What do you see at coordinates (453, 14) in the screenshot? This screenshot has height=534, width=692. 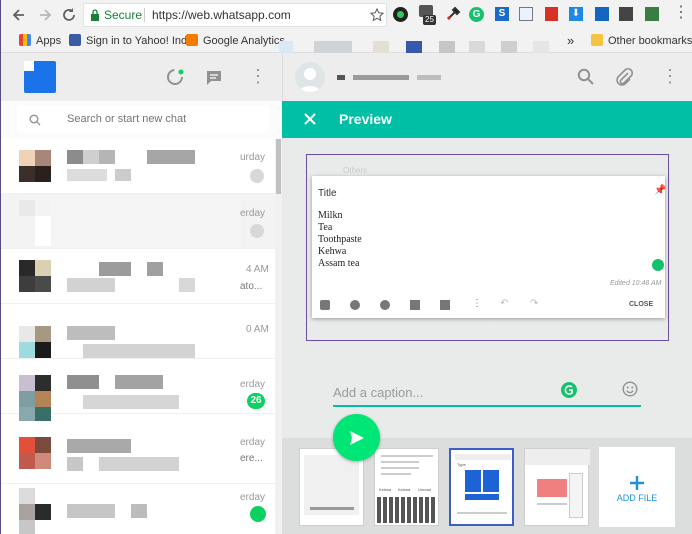 I see `eyedropper-icon` at bounding box center [453, 14].